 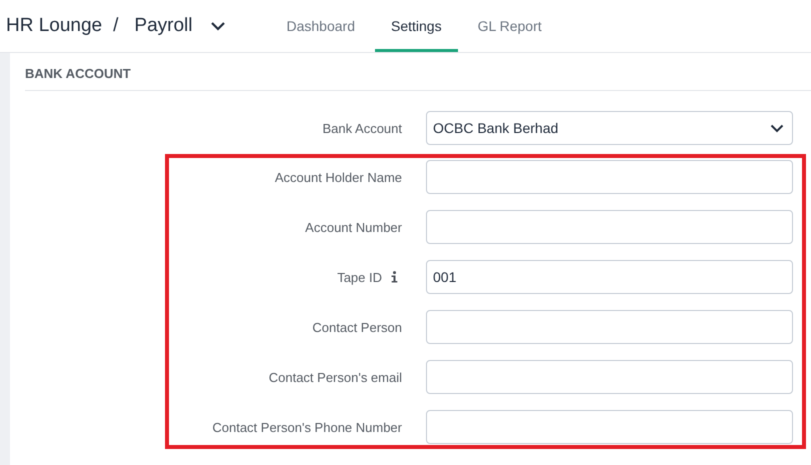 I want to click on section-title: BANK ACCOUNT, so click(x=418, y=72).